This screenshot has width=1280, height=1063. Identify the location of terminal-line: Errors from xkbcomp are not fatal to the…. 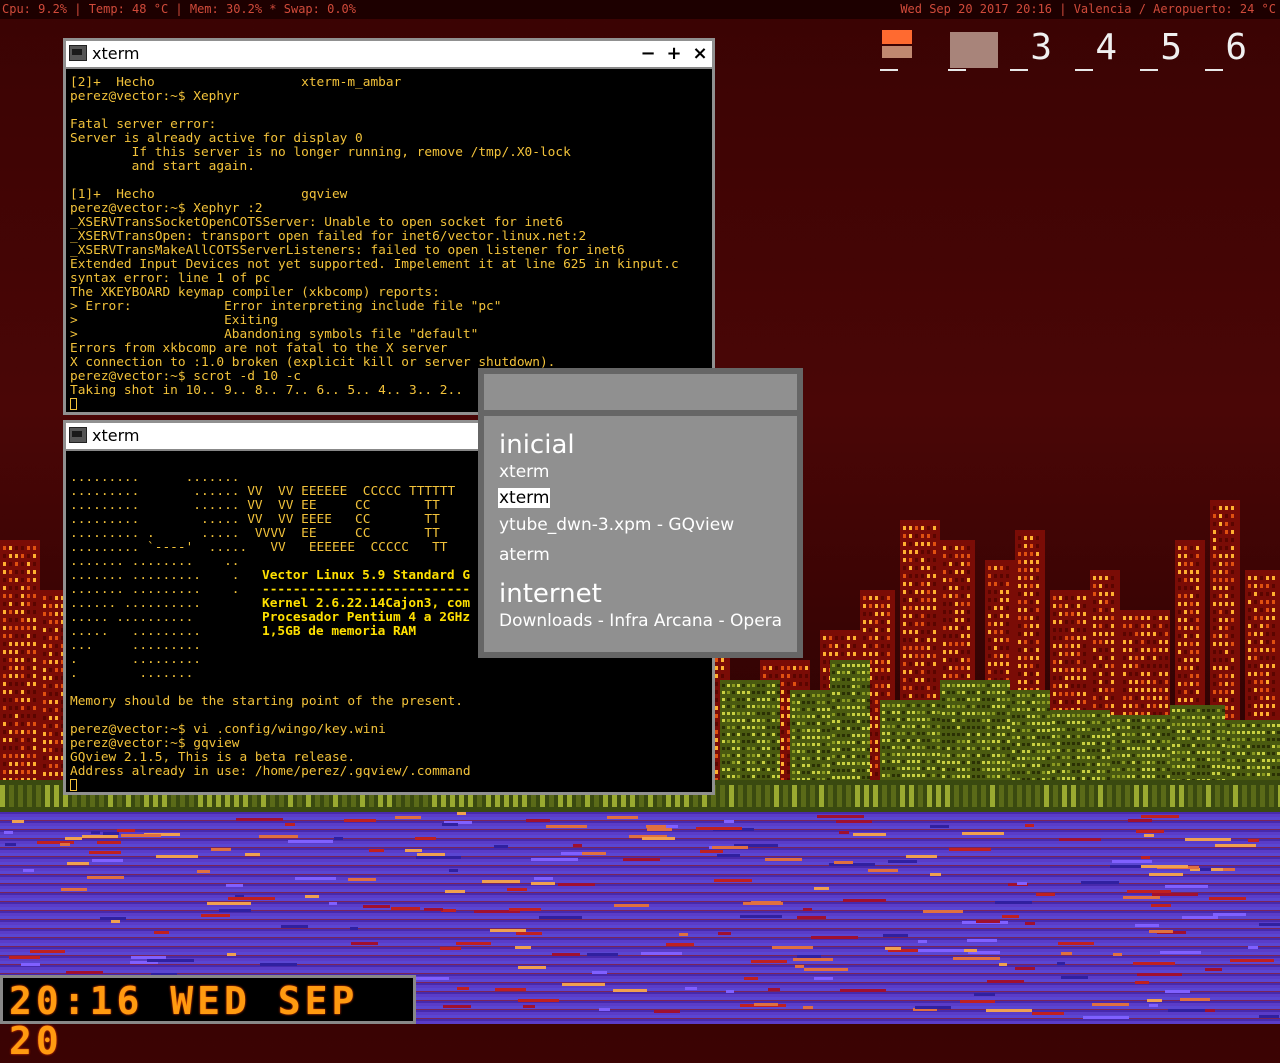
(259, 348).